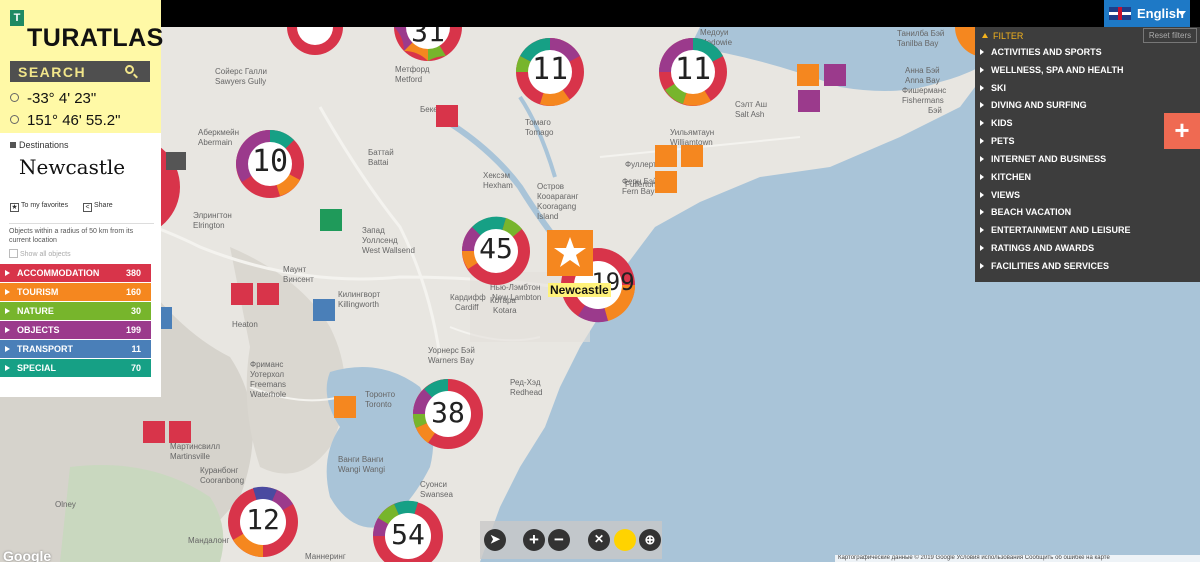 The image size is (1200, 562). I want to click on filter-item: VIEWS, so click(1000, 195).